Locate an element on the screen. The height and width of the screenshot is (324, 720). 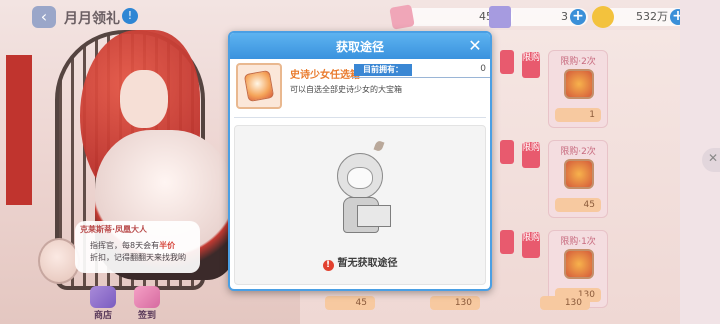
owned-value: 0 is located at coordinates (483, 69).